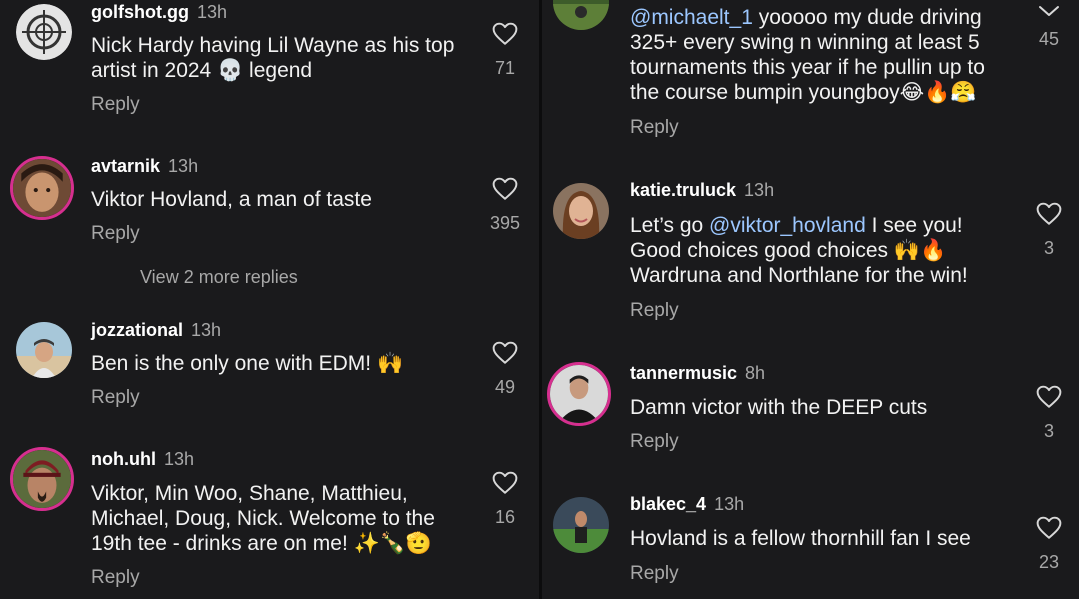  I want to click on beach-avatar-icon, so click(44, 350).